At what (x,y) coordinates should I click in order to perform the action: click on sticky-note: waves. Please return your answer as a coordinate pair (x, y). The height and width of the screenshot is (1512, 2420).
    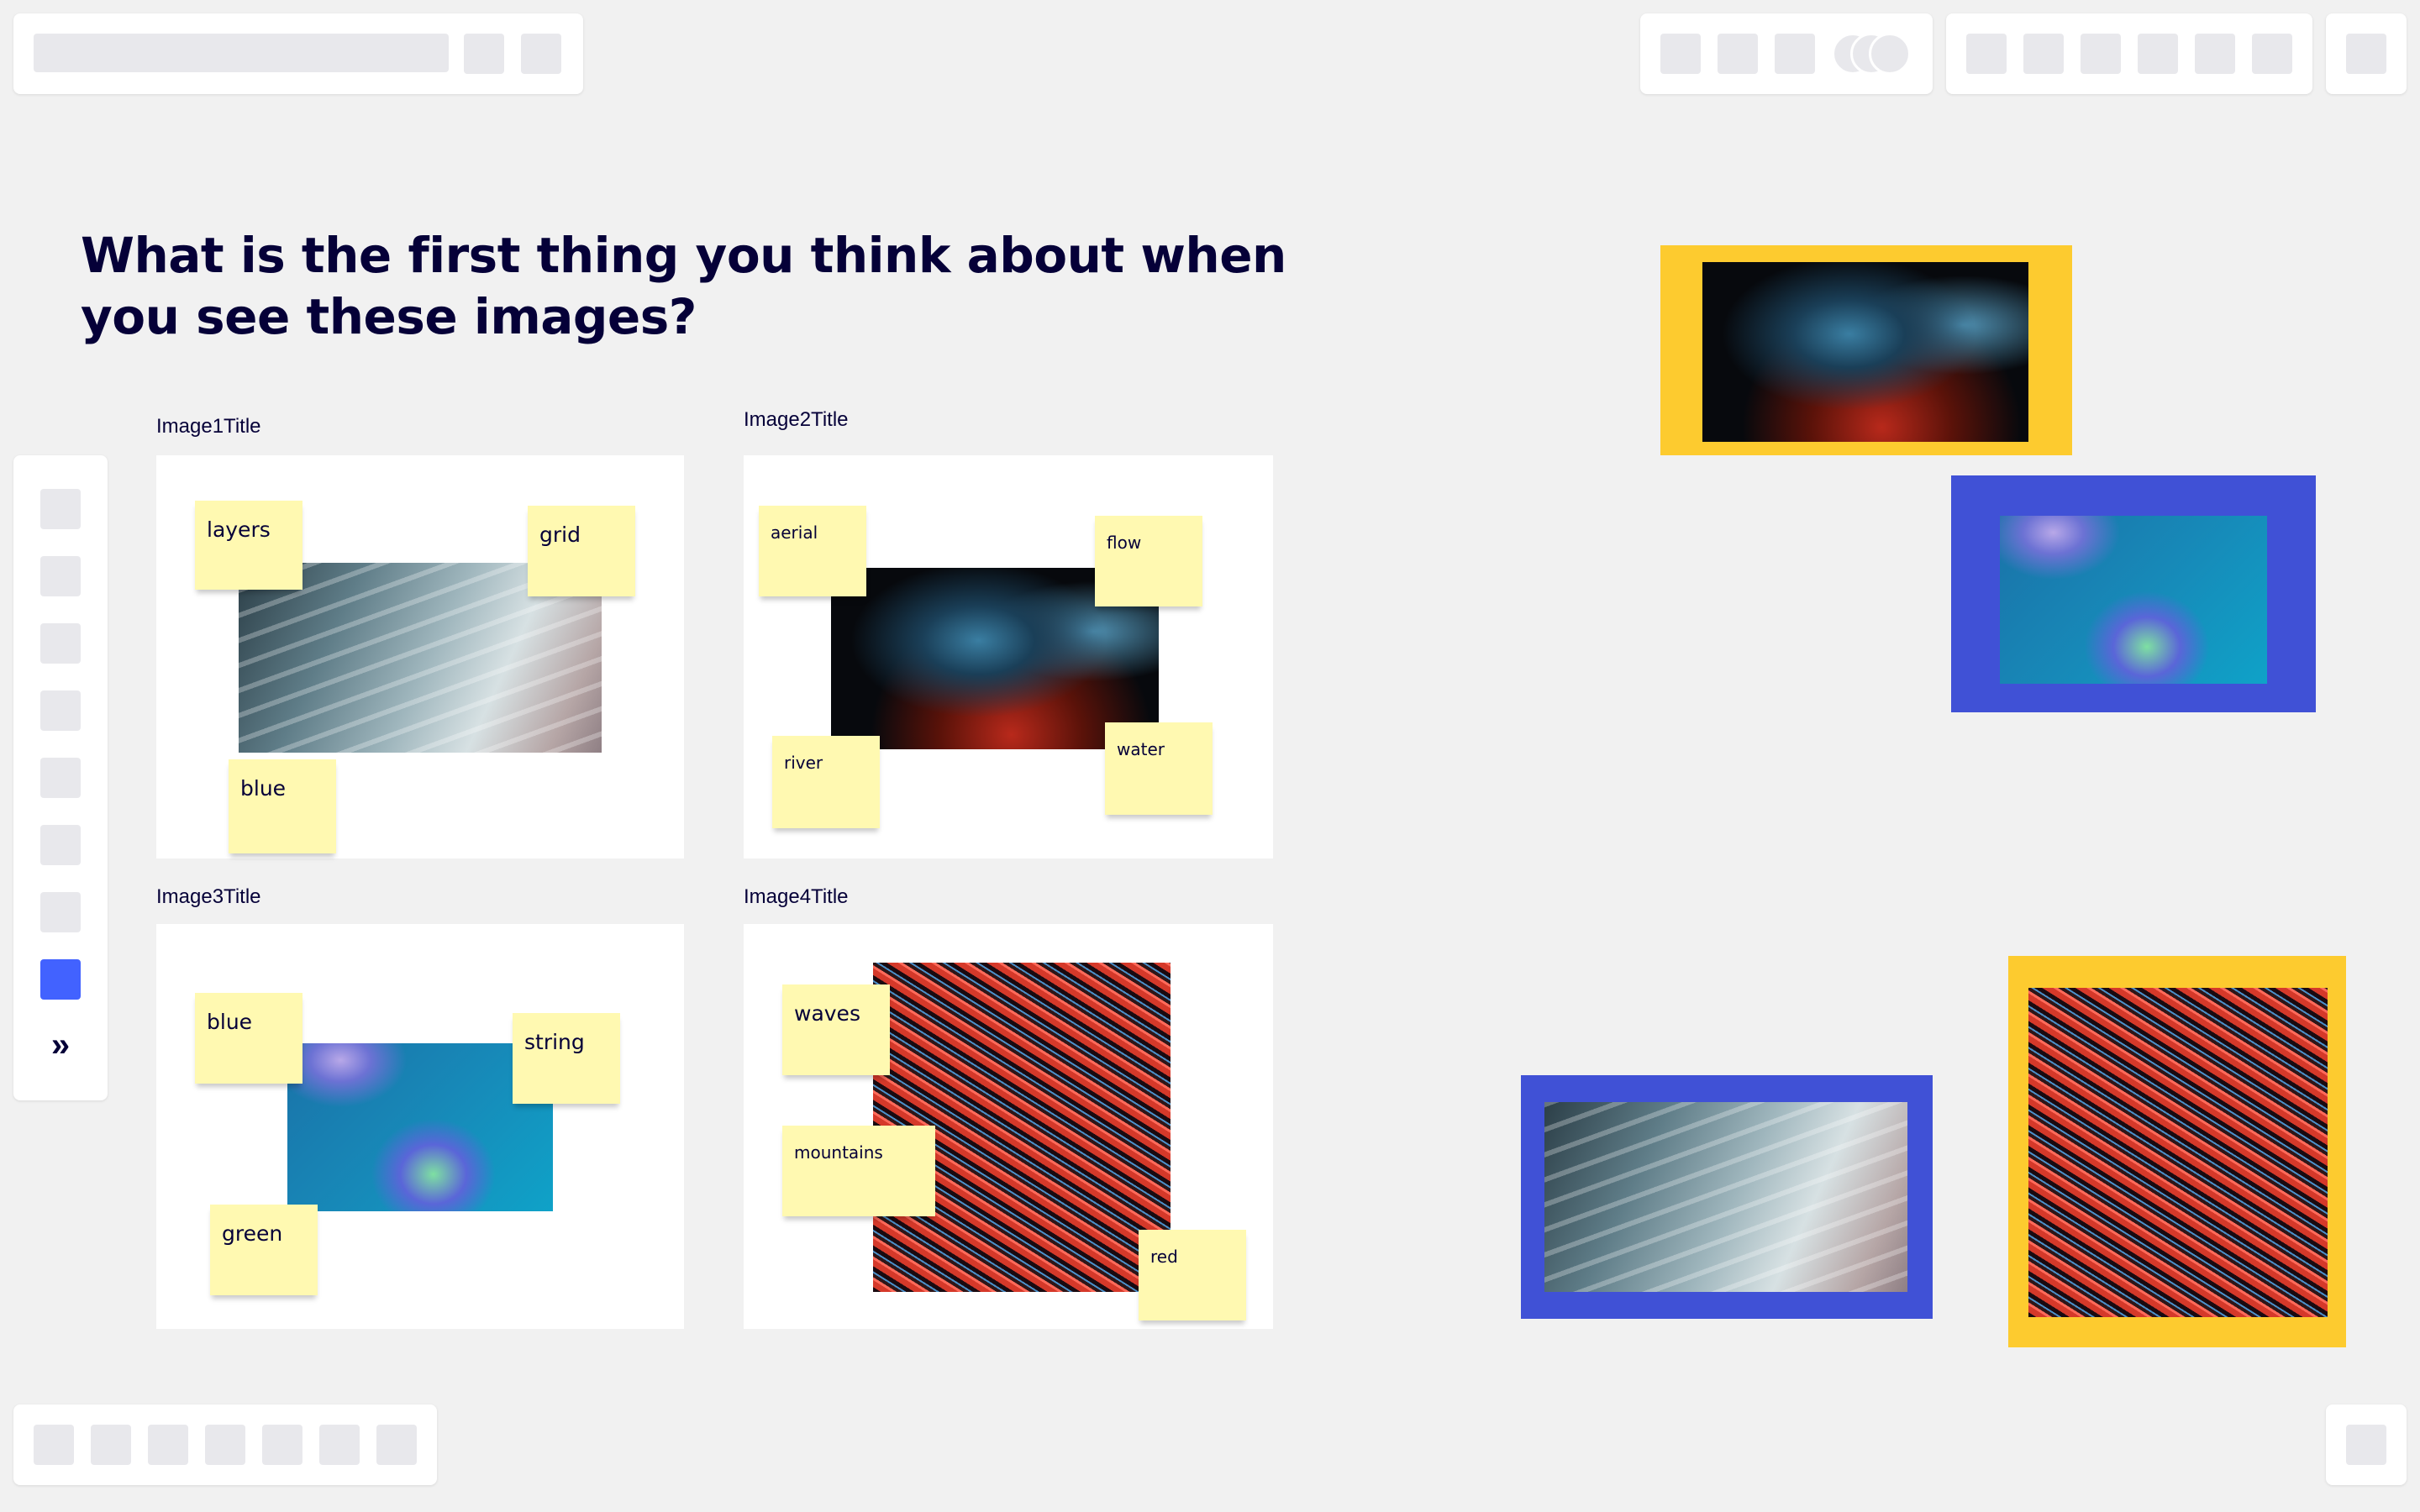
    Looking at the image, I should click on (836, 1029).